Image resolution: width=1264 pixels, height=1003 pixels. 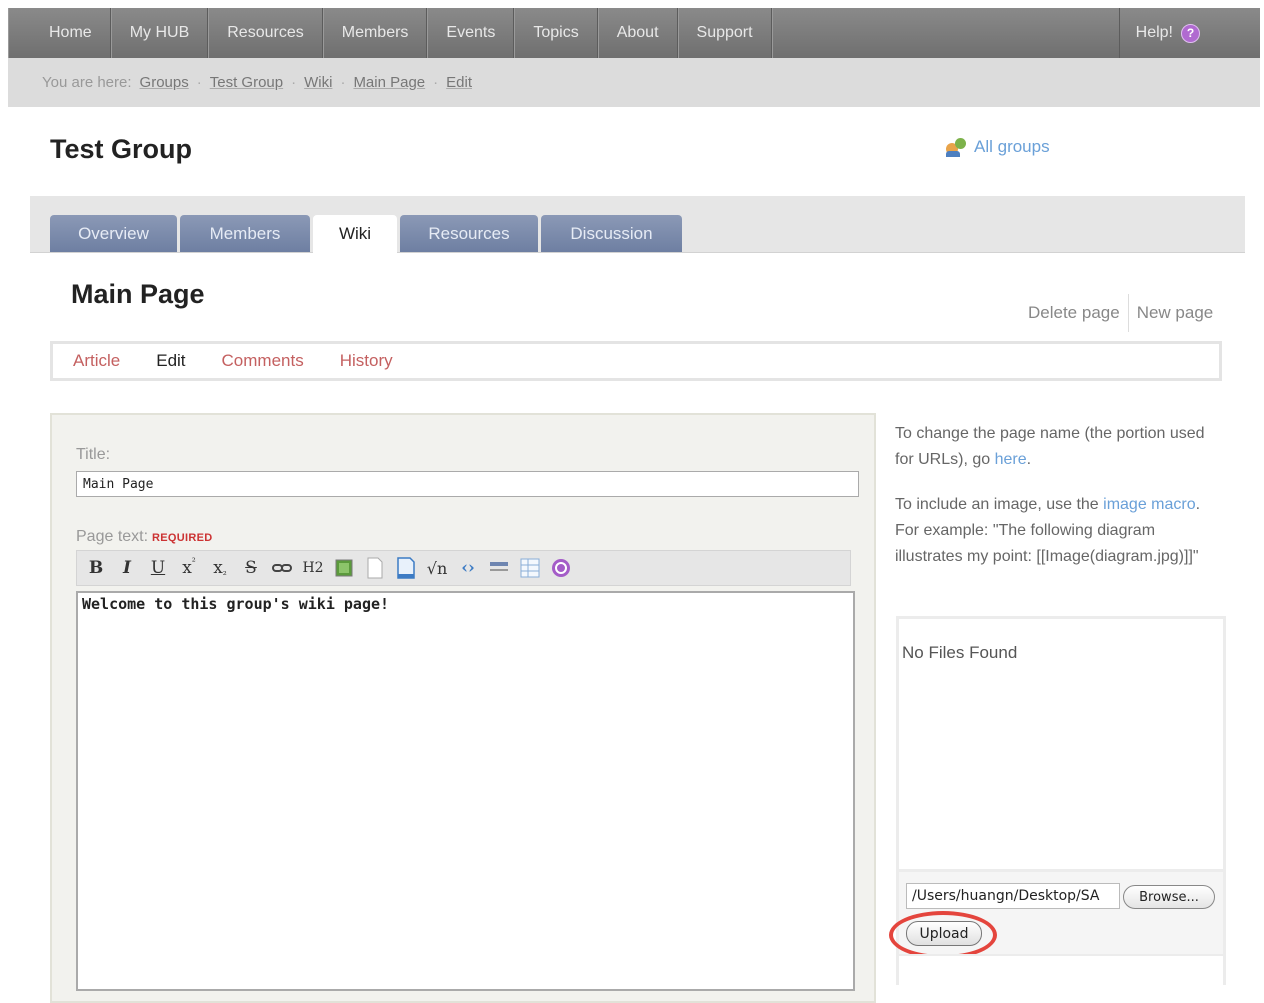 I want to click on upload-area-footer, so click(x=1061, y=969).